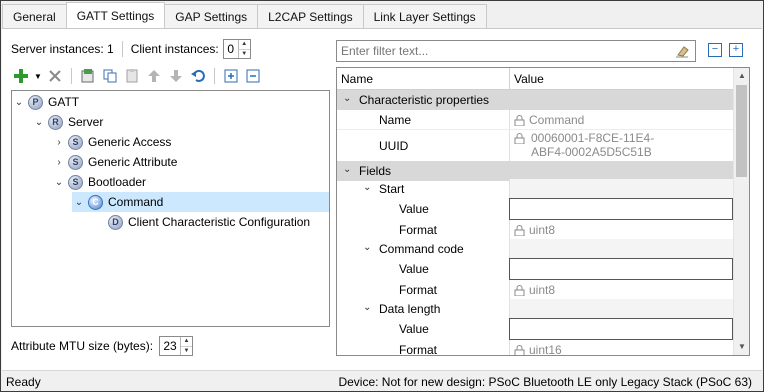  I want to click on tab-gap-settings: GAP Settings, so click(211, 16).